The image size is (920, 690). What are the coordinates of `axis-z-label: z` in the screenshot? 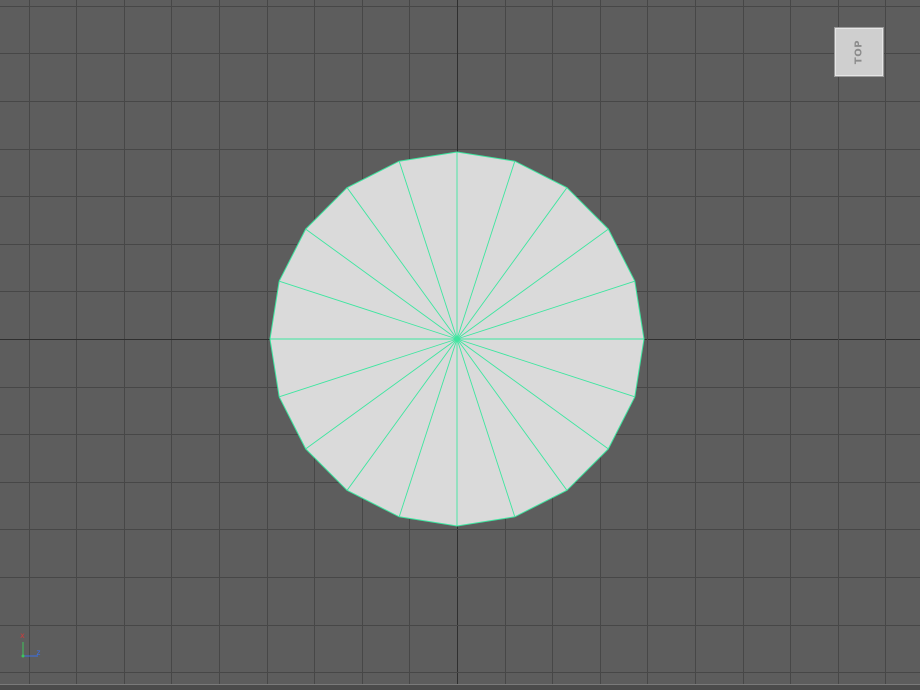 It's located at (38, 652).